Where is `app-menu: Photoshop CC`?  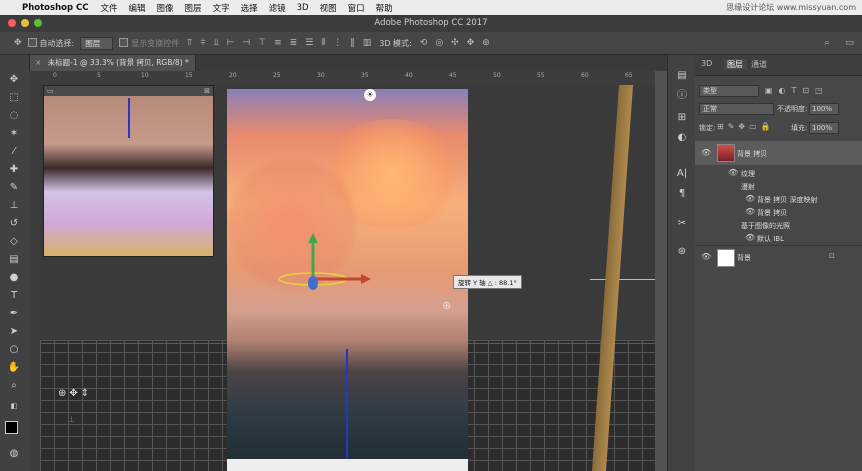
app-menu: Photoshop CC is located at coordinates (55, 8).